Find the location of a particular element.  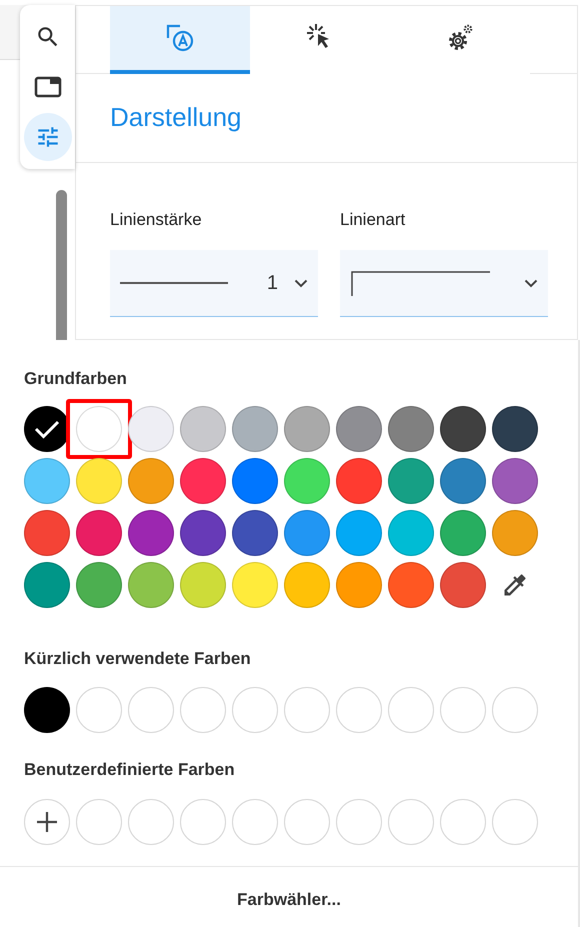

window-icon is located at coordinates (48, 87).